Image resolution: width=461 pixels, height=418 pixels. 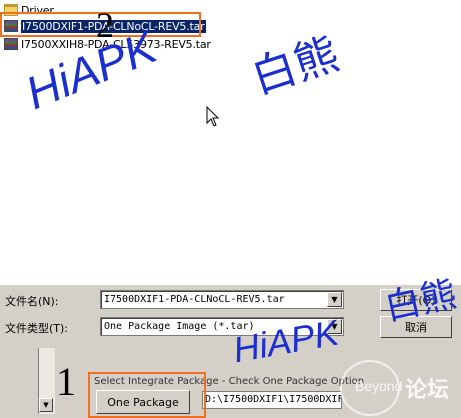 What do you see at coordinates (379, 386) in the screenshot?
I see `site-logo-text: Beyond` at bounding box center [379, 386].